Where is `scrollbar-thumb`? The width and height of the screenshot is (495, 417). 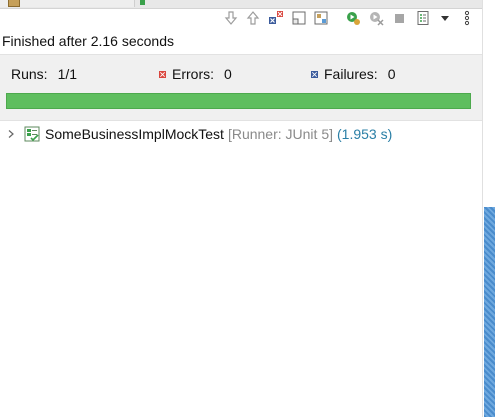 scrollbar-thumb is located at coordinates (489, 312).